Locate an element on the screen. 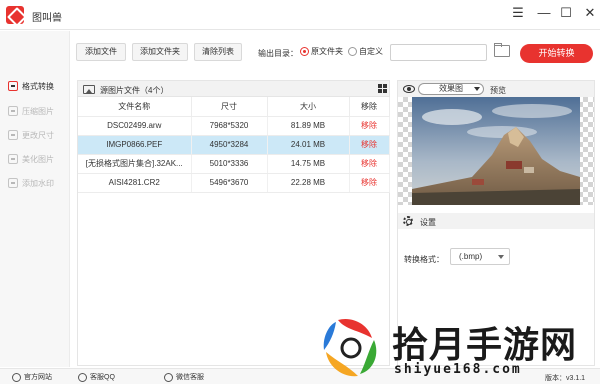 This screenshot has height=384, width=600. file-dimensions-cell: 5010*3336 is located at coordinates (229, 164).